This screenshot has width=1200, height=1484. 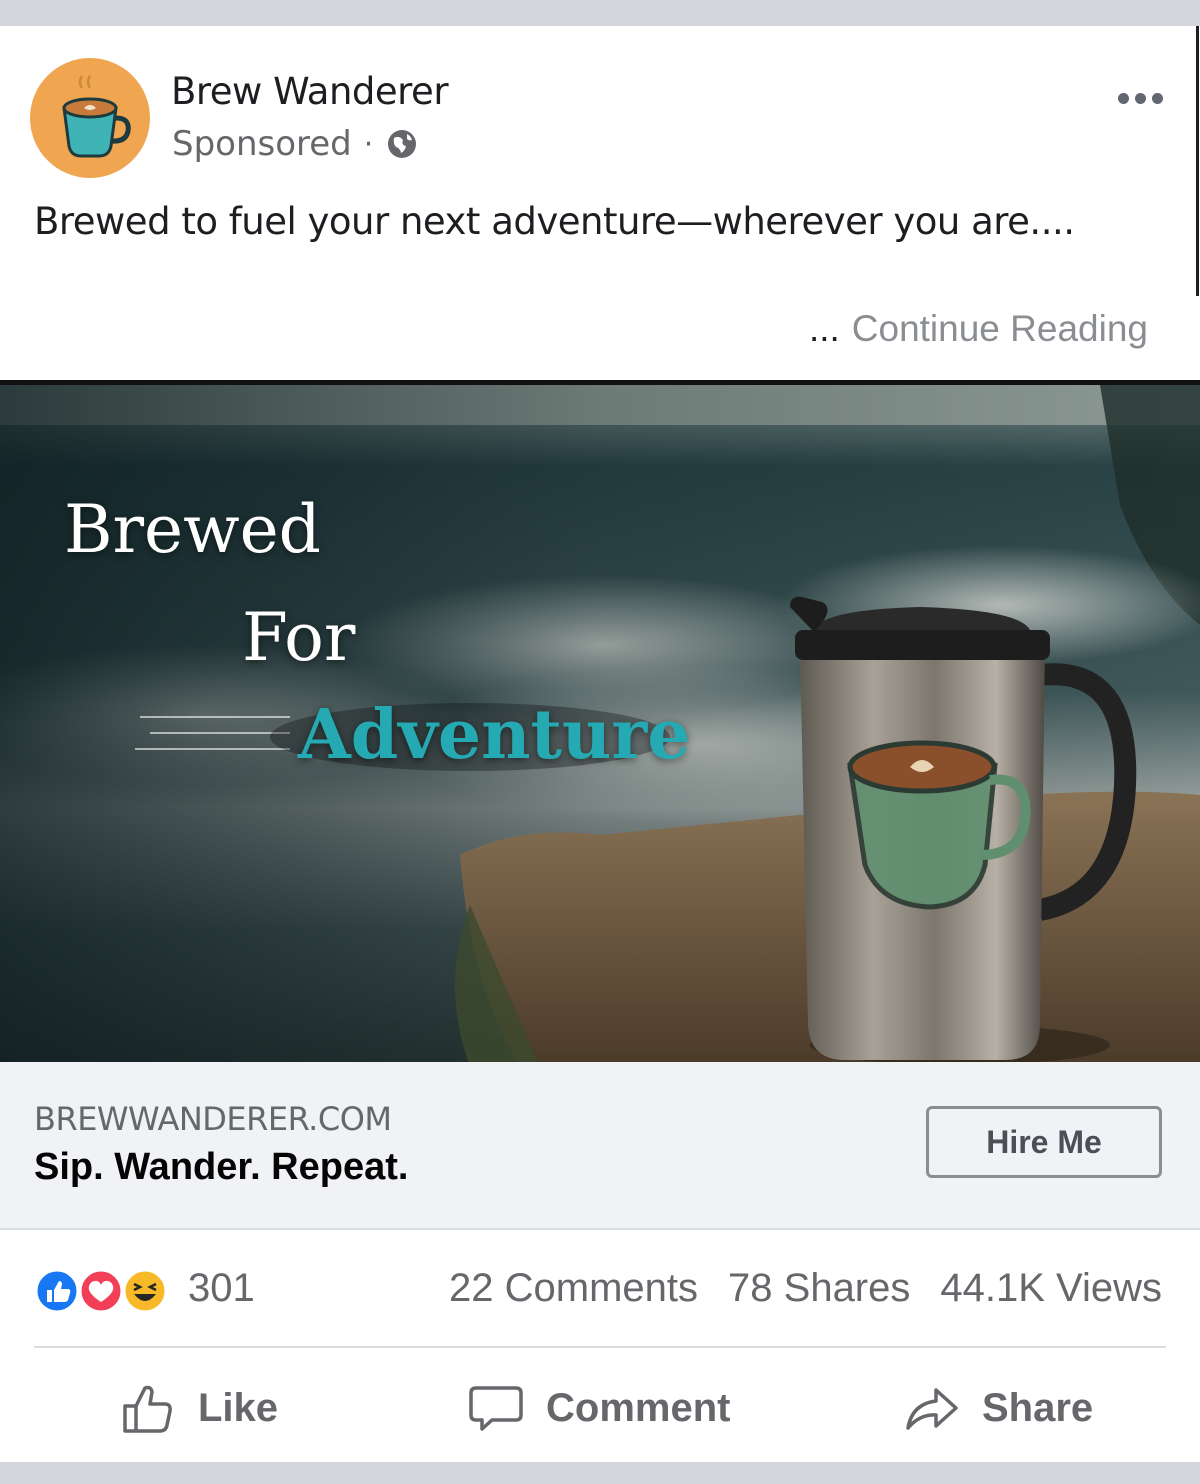 I want to click on share-arrow-icon, so click(x=932, y=1409).